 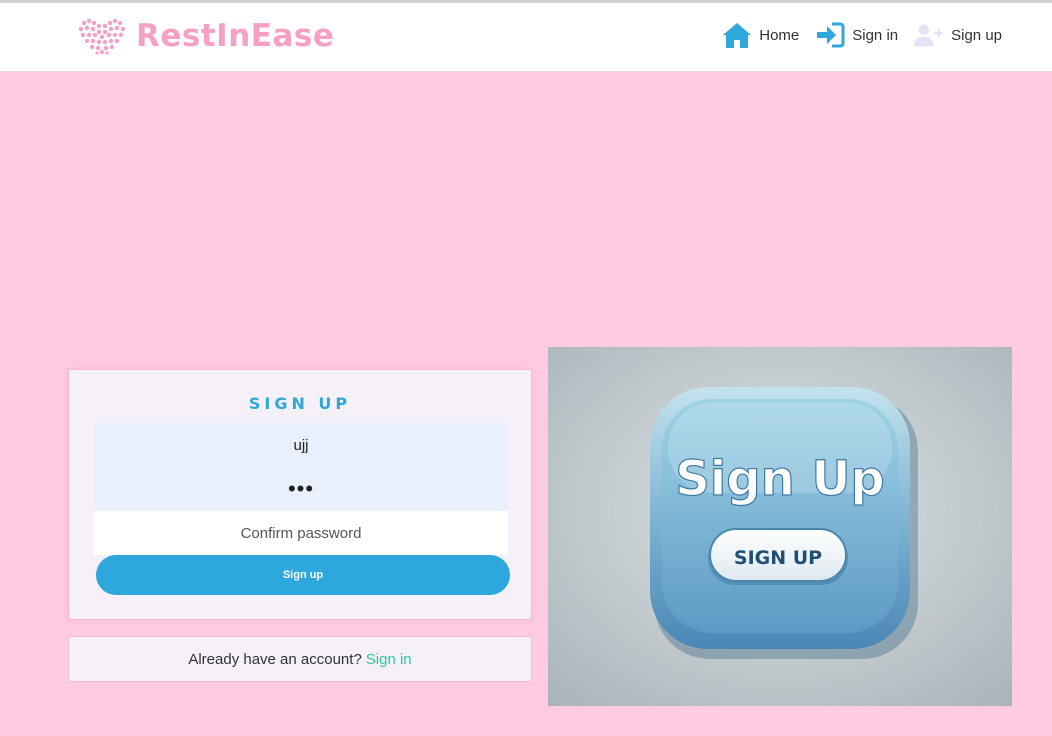 What do you see at coordinates (389, 659) in the screenshot?
I see `signin-link: Sign in` at bounding box center [389, 659].